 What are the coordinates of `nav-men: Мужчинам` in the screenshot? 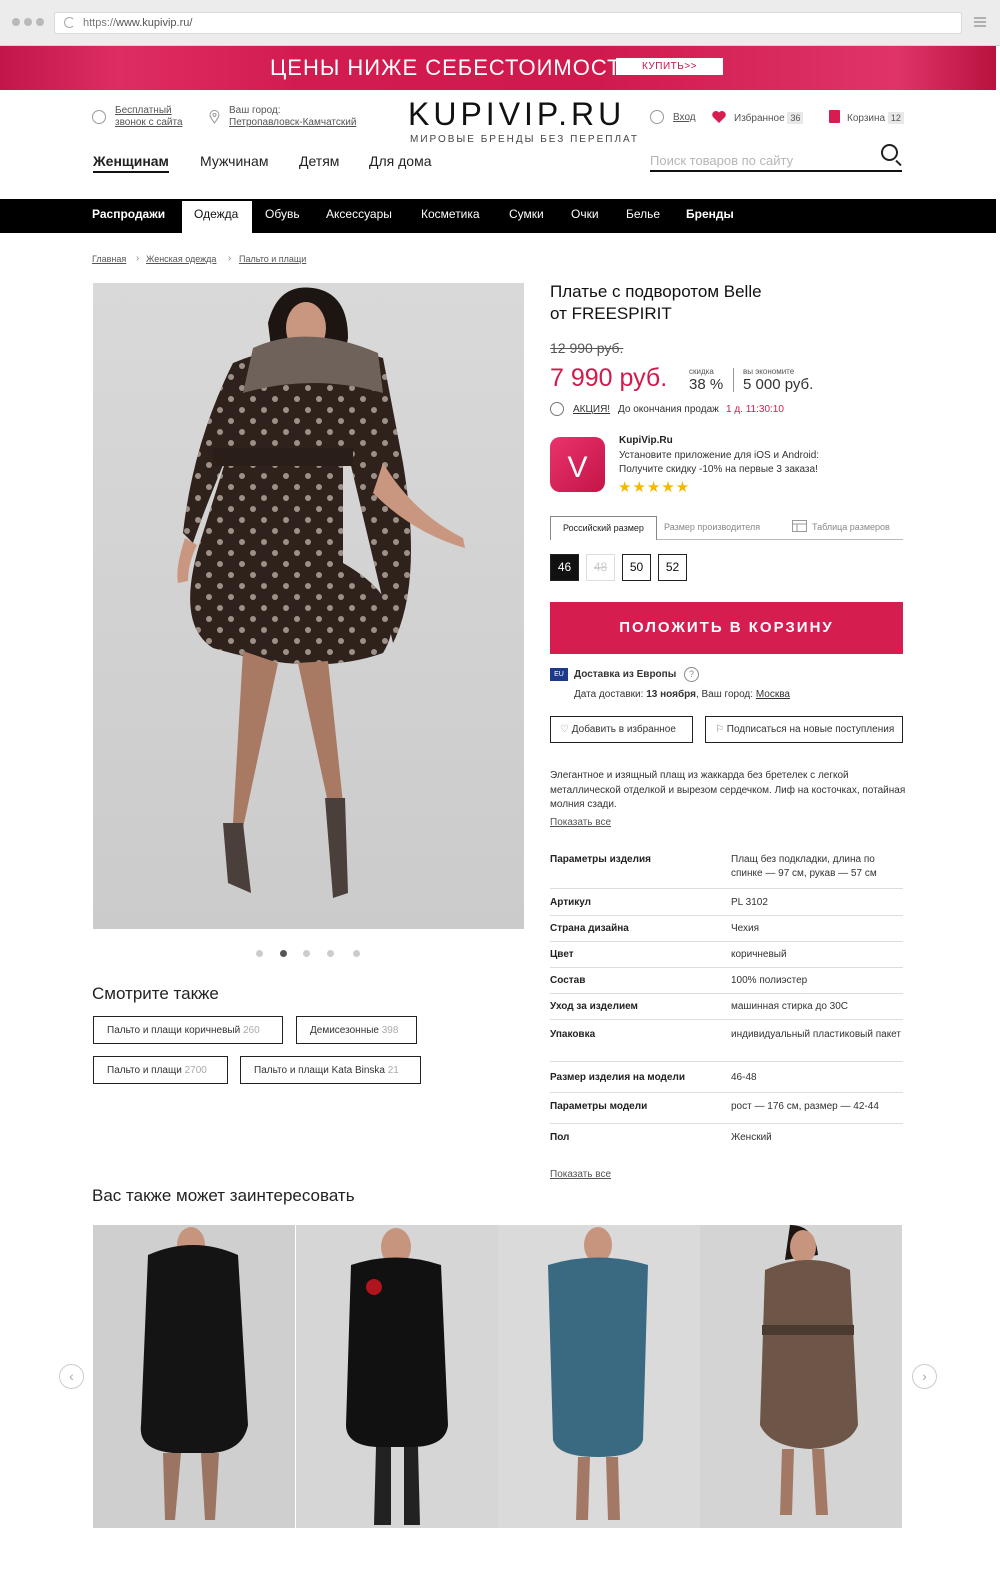 It's located at (234, 161).